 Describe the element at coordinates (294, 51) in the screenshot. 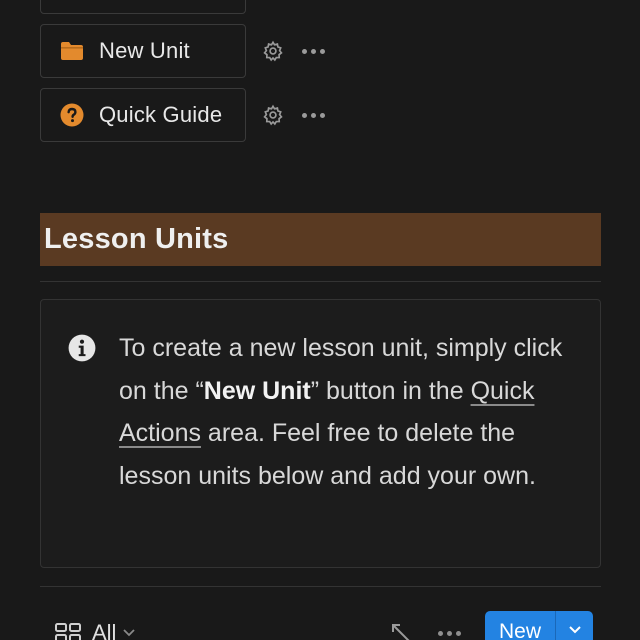

I see `new-unit-tools` at that location.